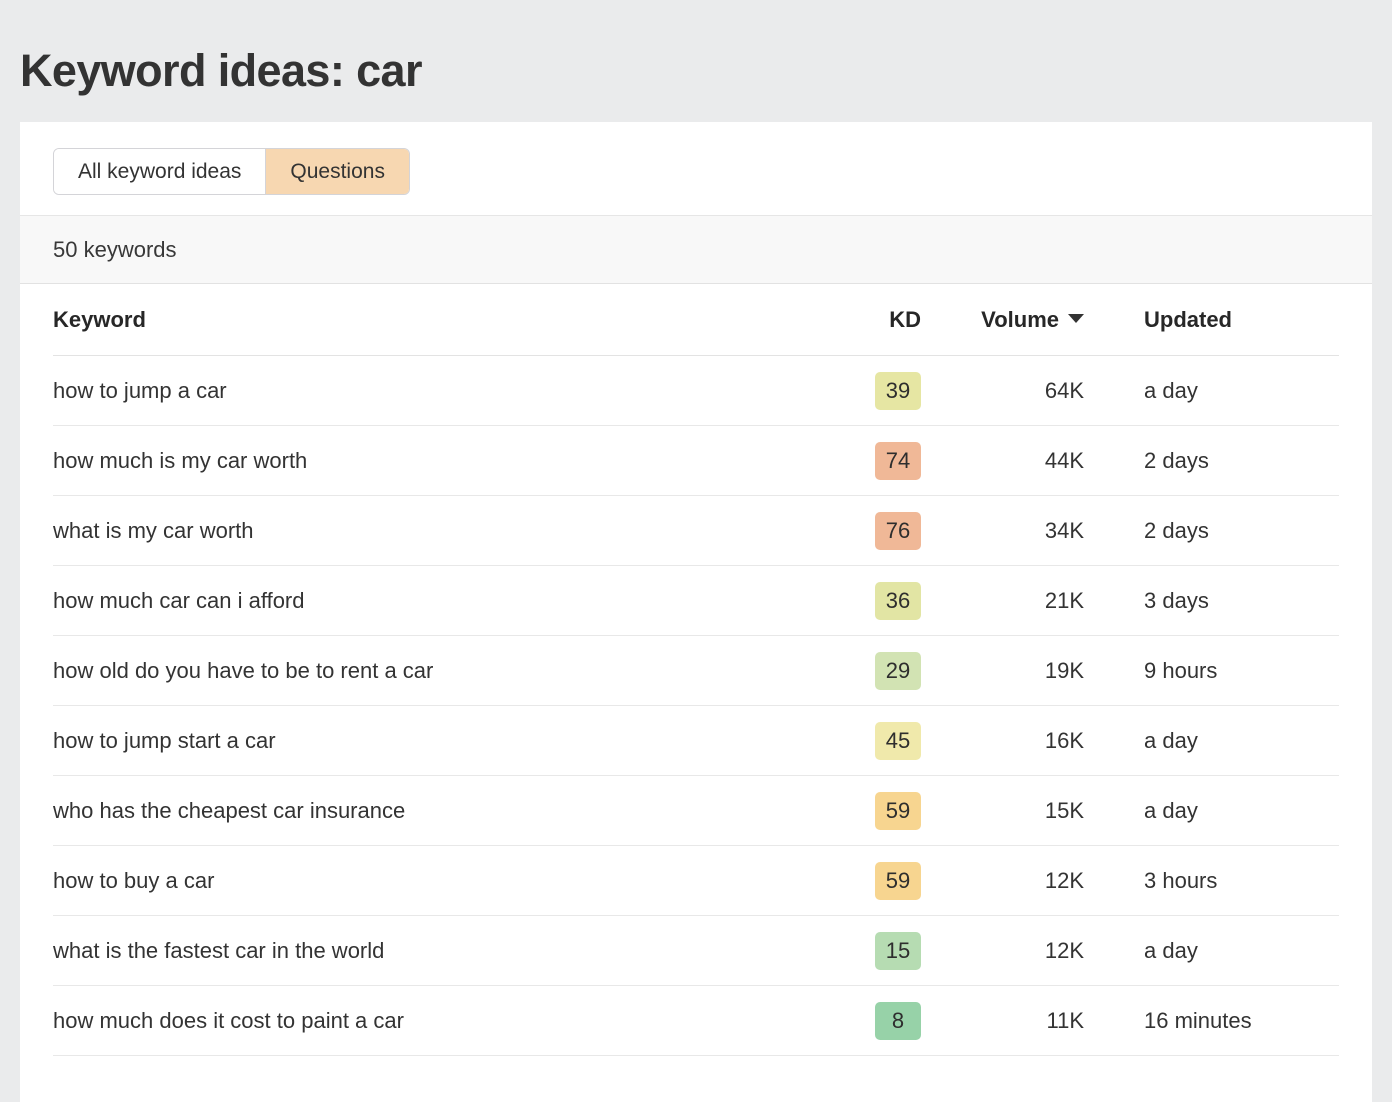 The width and height of the screenshot is (1392, 1102). I want to click on cell-kd: 76, so click(884, 530).